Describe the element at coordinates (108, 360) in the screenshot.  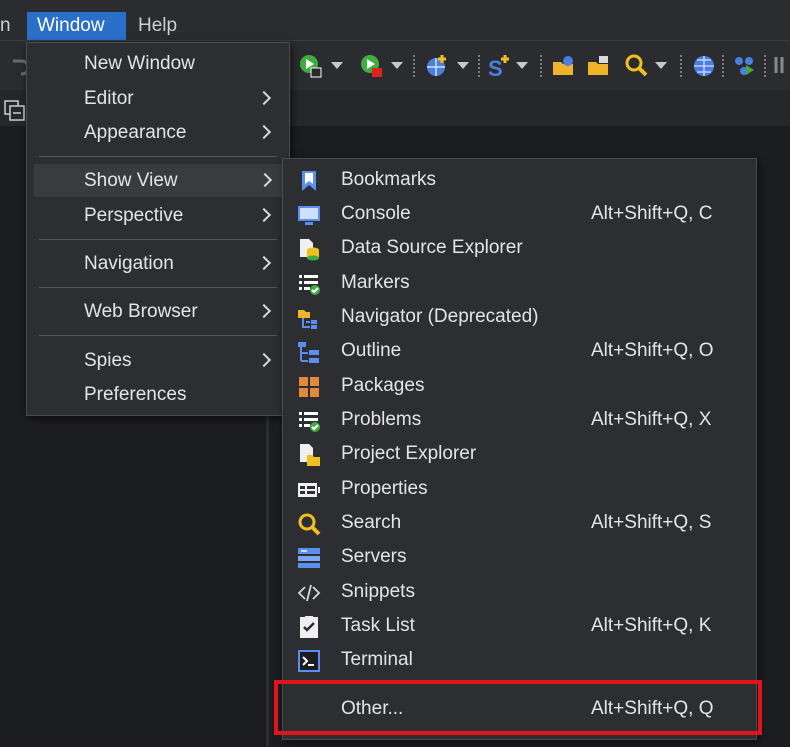
I see `menu-item-label: Spies` at that location.